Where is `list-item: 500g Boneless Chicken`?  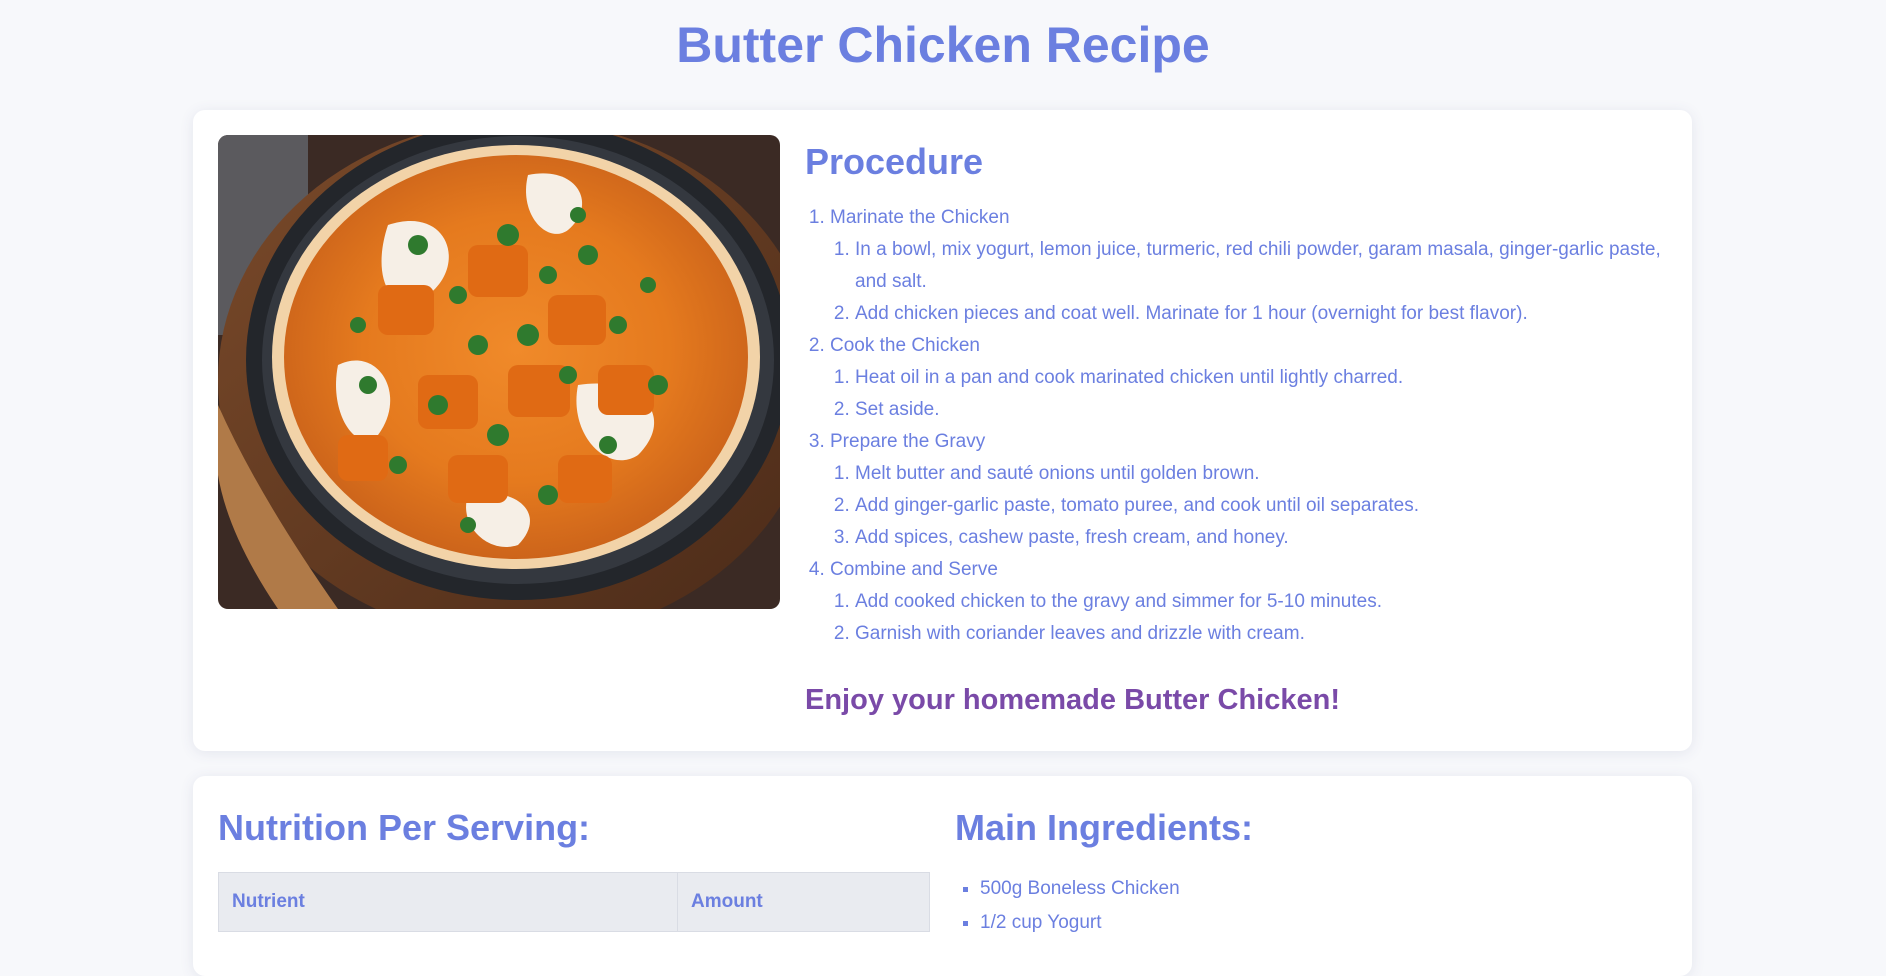 list-item: 500g Boneless Chicken is located at coordinates (1317, 889).